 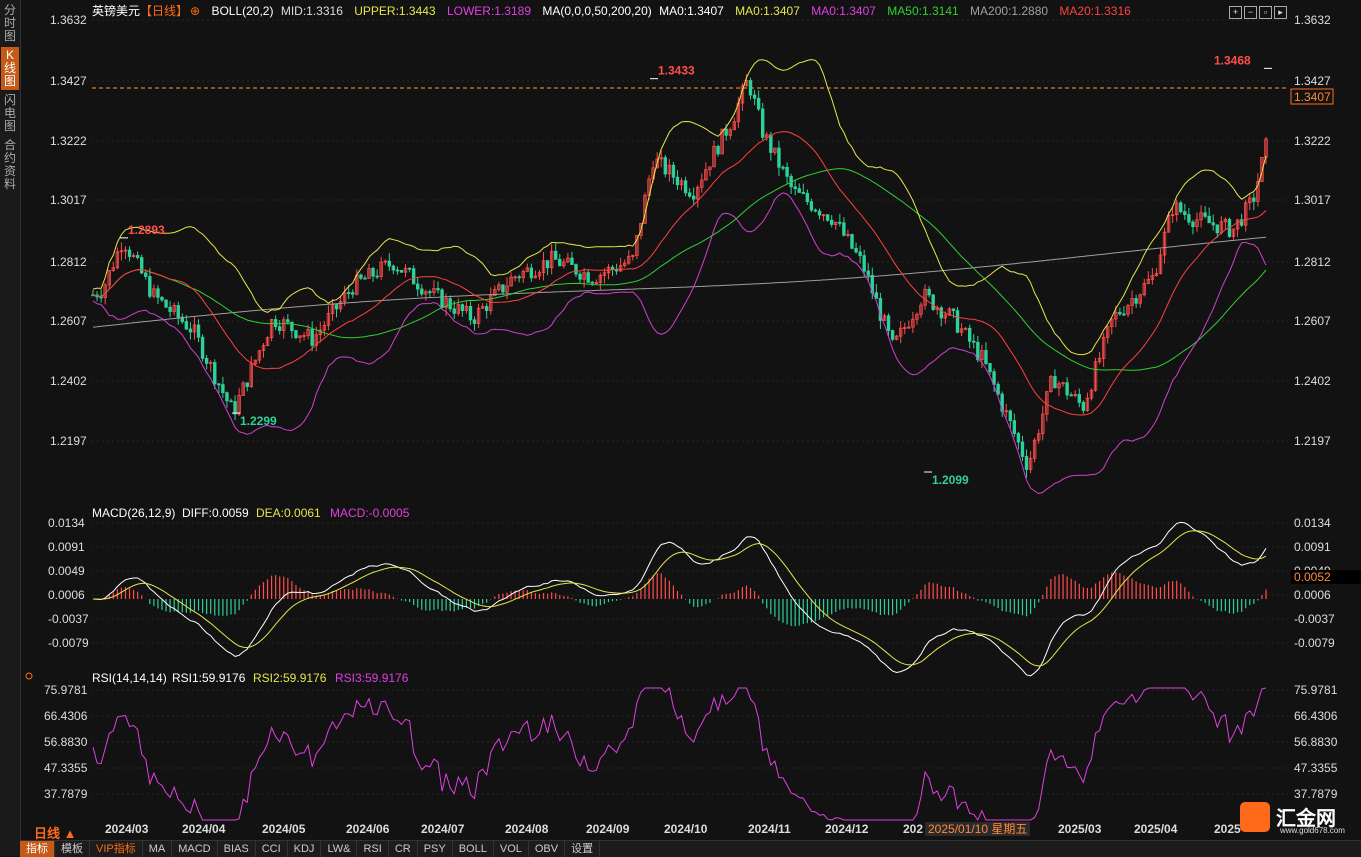 I want to click on bottom-tab-12: BOLL, so click(x=473, y=849).